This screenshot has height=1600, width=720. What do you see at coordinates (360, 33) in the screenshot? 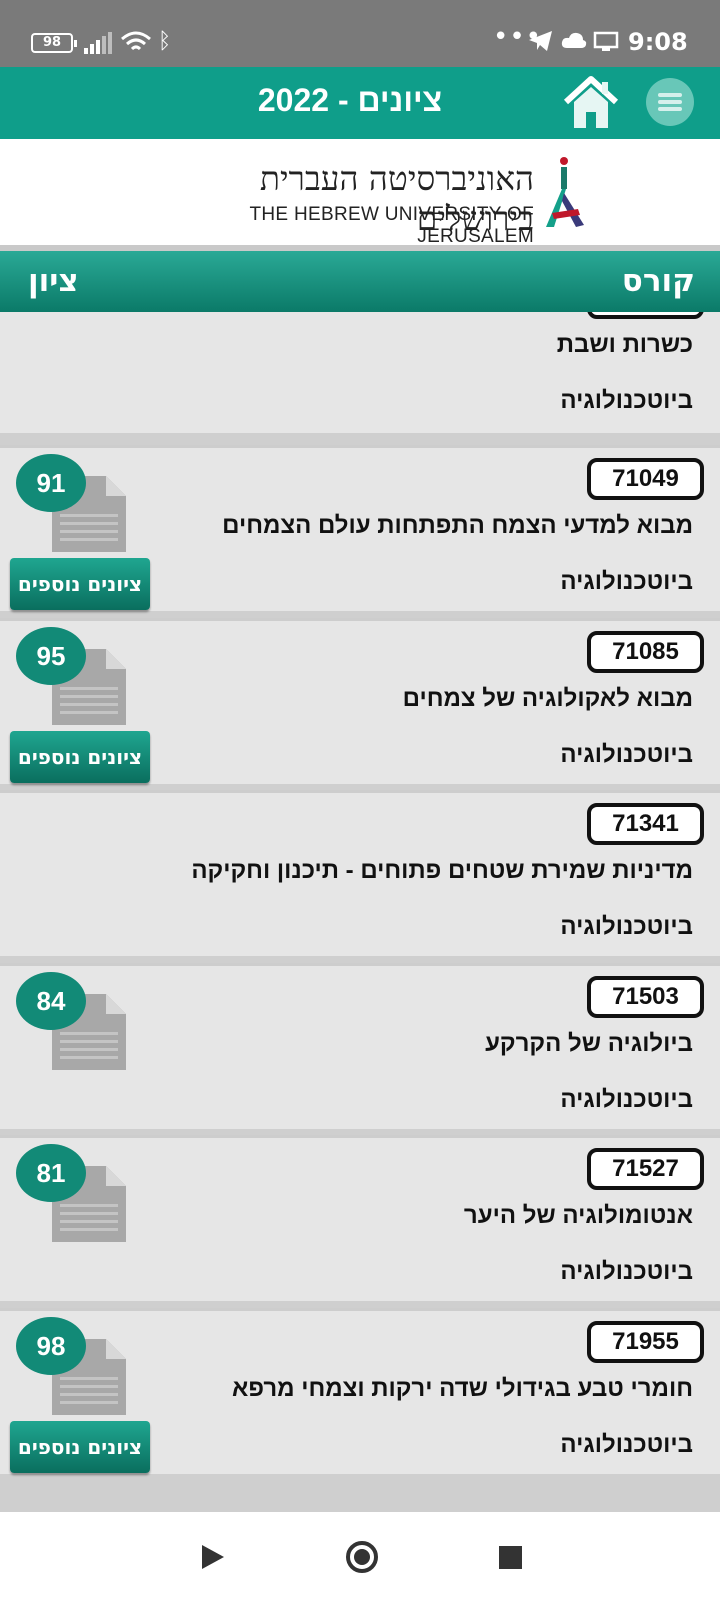
I see `status-bar: 98 ᛒ ••• 9:08` at bounding box center [360, 33].